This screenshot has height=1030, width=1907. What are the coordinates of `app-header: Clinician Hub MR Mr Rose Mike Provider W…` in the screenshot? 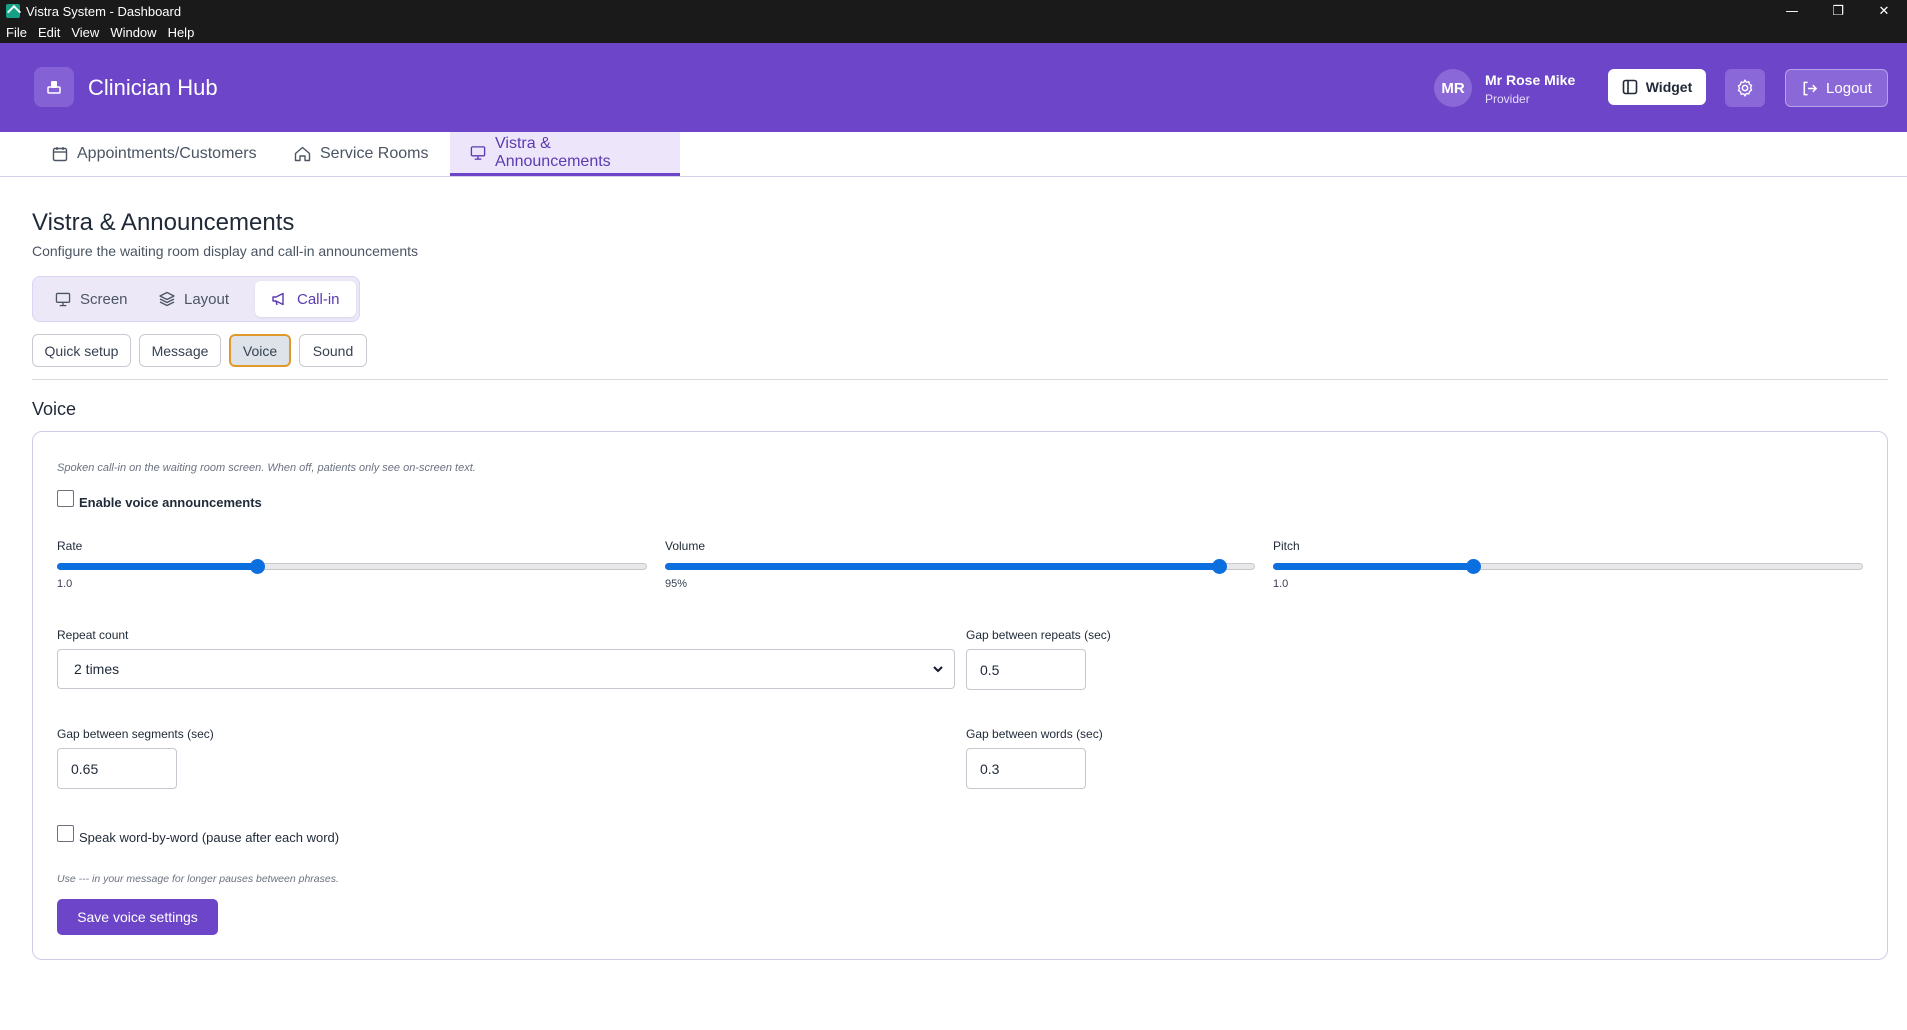 It's located at (953, 87).